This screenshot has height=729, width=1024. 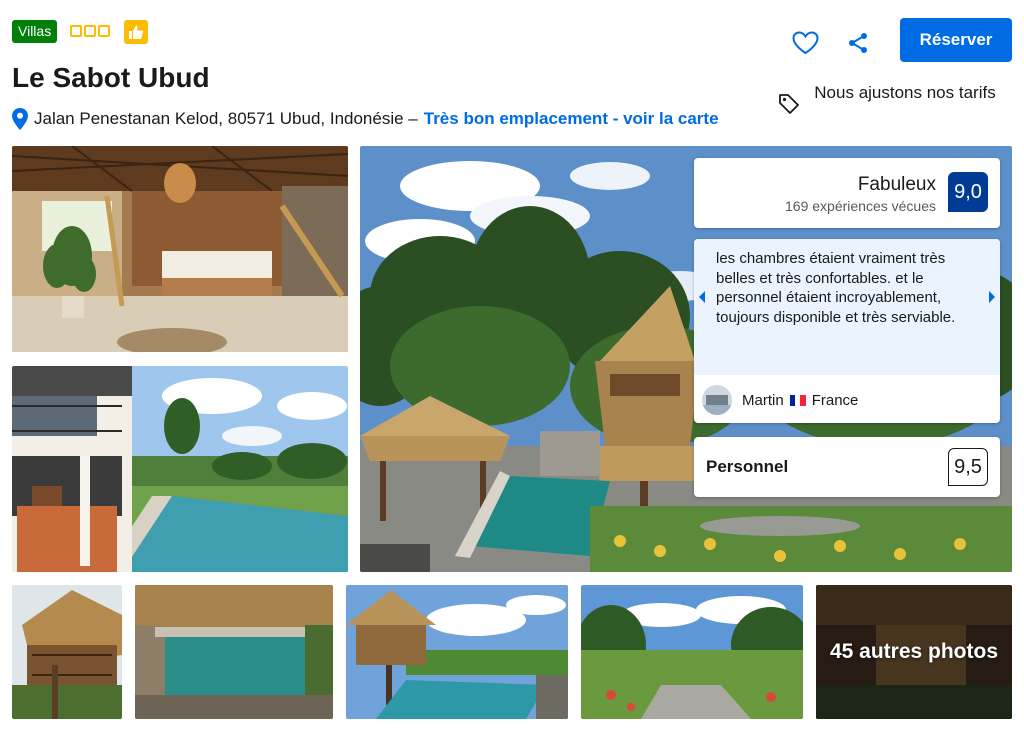 I want to click on location-map-link: Très bon emplacement - voir la carte, so click(x=571, y=119).